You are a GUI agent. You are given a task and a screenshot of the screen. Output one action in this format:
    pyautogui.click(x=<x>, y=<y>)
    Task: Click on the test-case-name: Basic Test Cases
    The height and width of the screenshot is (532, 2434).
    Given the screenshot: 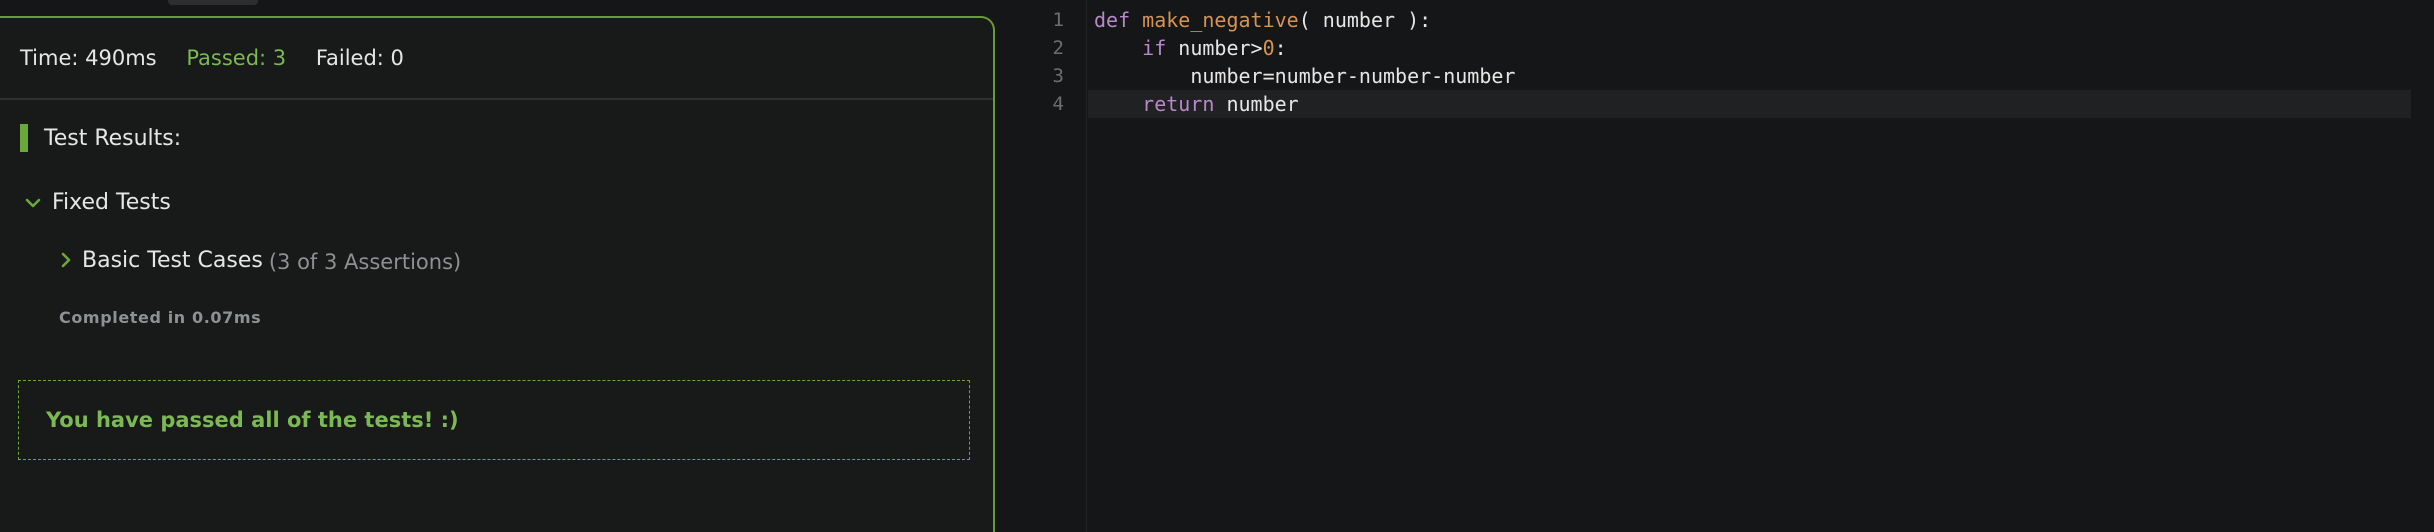 What is the action you would take?
    pyautogui.click(x=172, y=260)
    